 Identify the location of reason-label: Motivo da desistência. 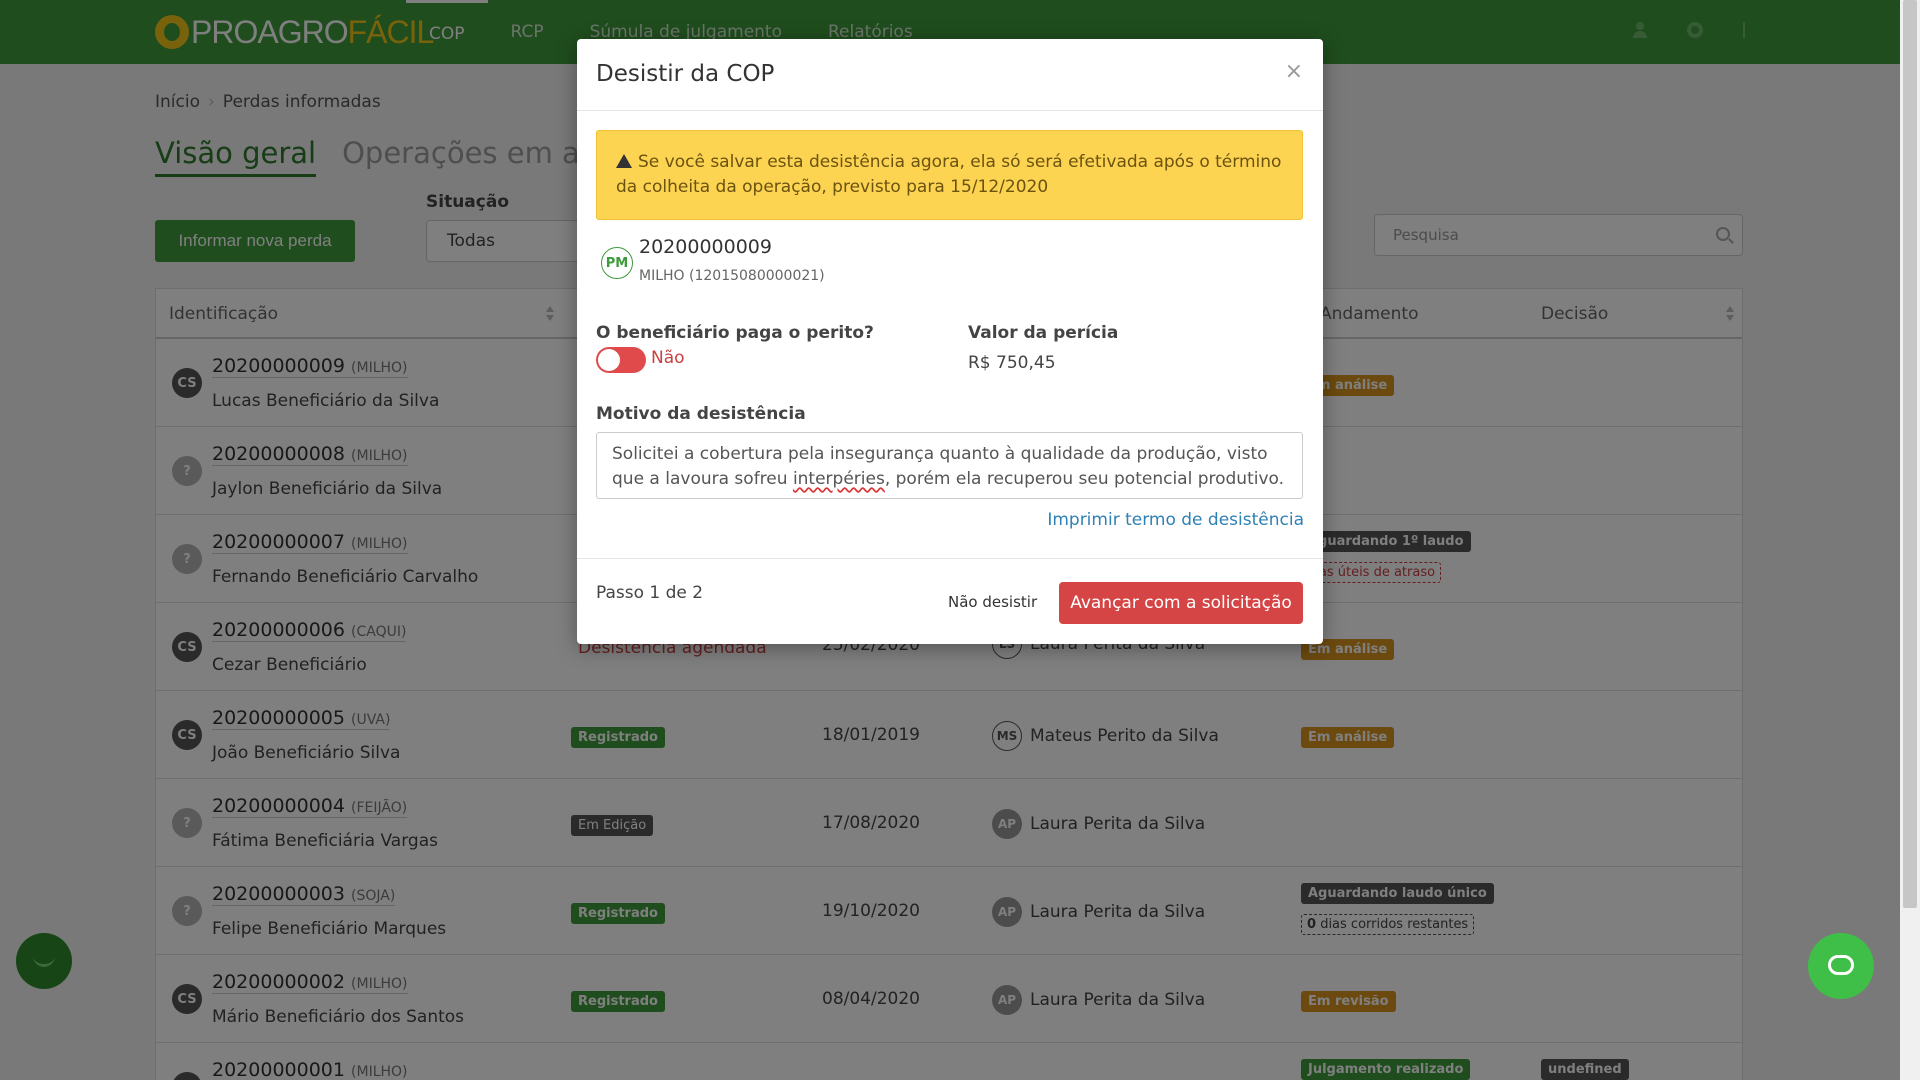
(701, 414).